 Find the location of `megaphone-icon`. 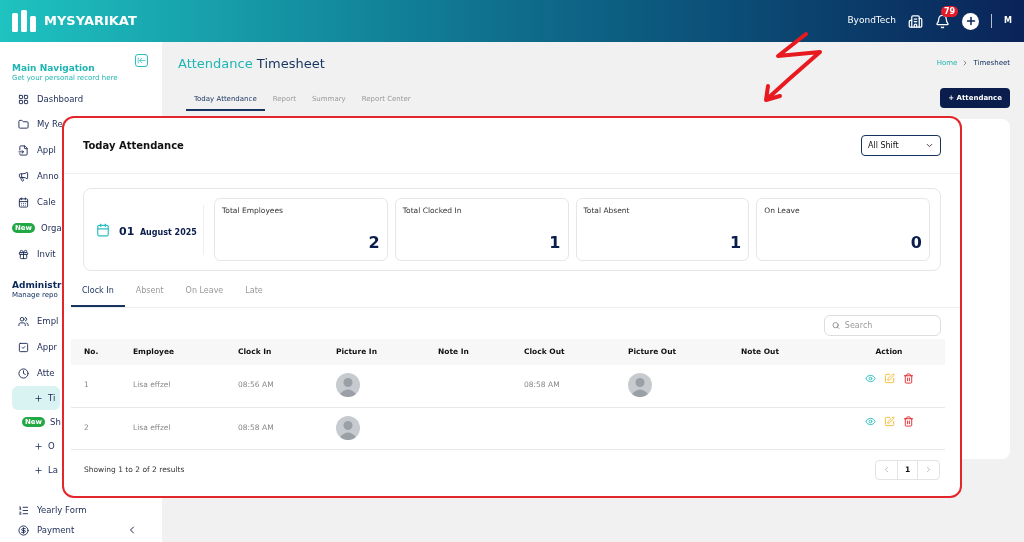

megaphone-icon is located at coordinates (23, 176).